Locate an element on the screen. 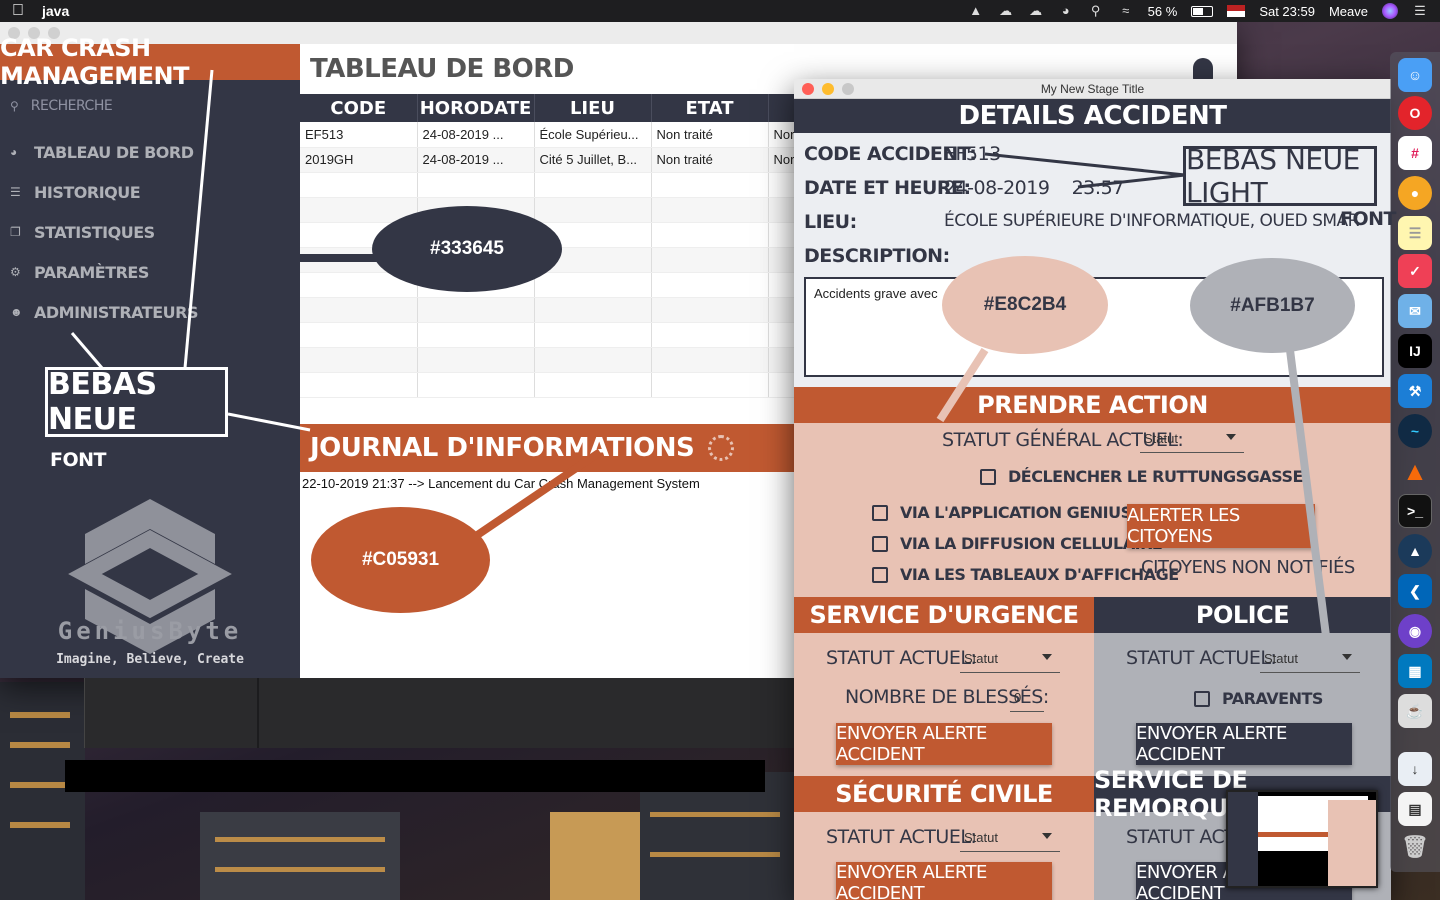  search-icon: ⚲ is located at coordinates (1096, 11).